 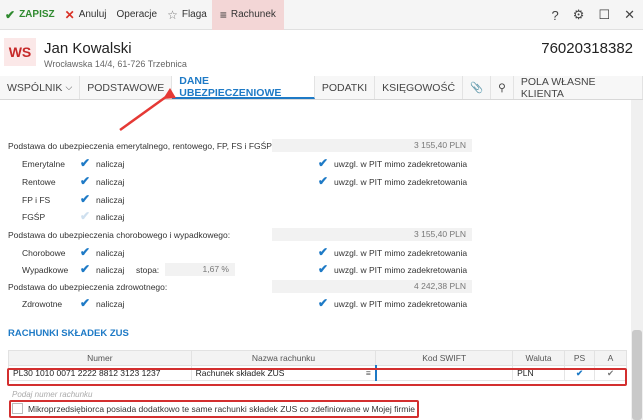 I want to click on tab-pola-wlasne: POLA WŁASNE KLIENTA, so click(x=578, y=88).